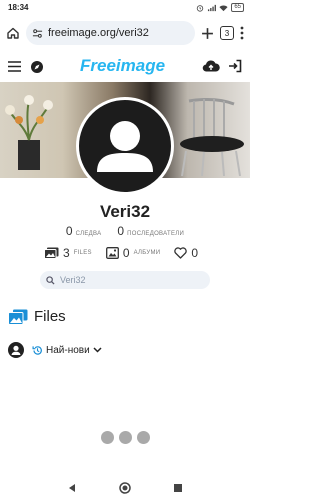 The image size is (320, 500). I want to click on address-bar: freeimage.org/veri32, so click(110, 33).